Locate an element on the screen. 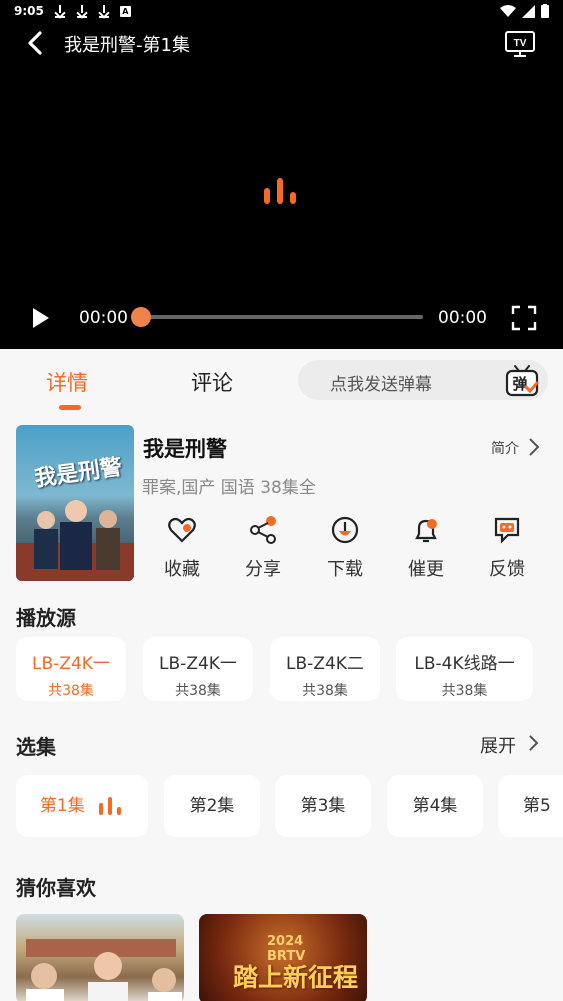  recommend-card is located at coordinates (100, 957).